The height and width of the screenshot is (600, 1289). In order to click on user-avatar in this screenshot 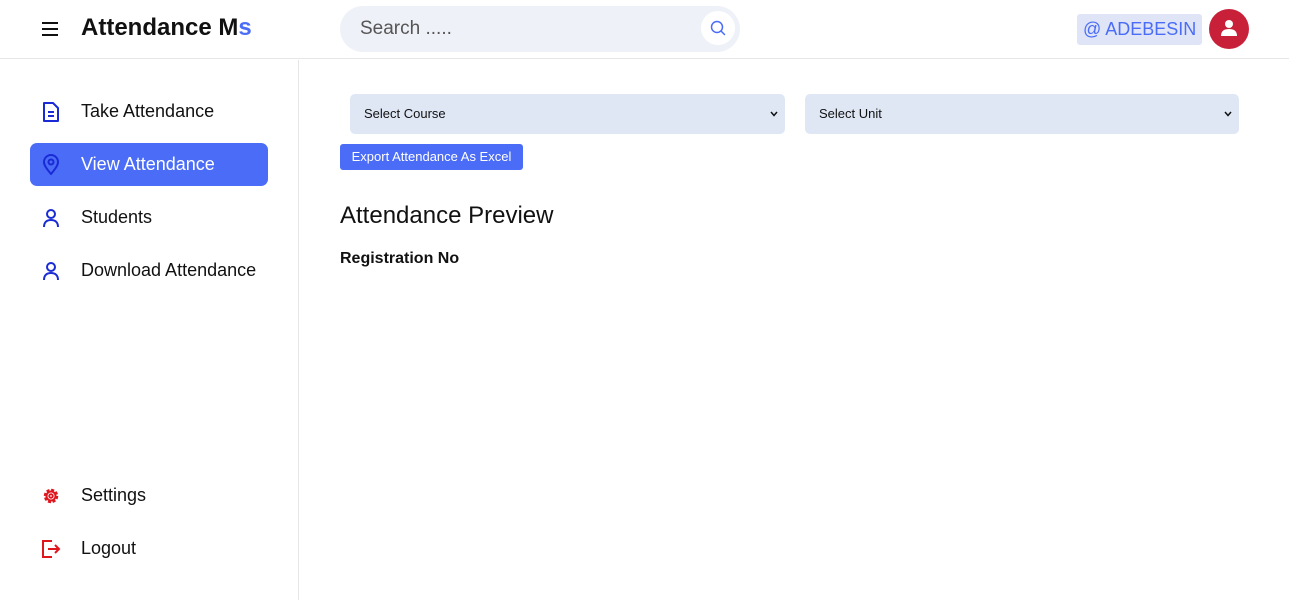, I will do `click(1229, 29)`.